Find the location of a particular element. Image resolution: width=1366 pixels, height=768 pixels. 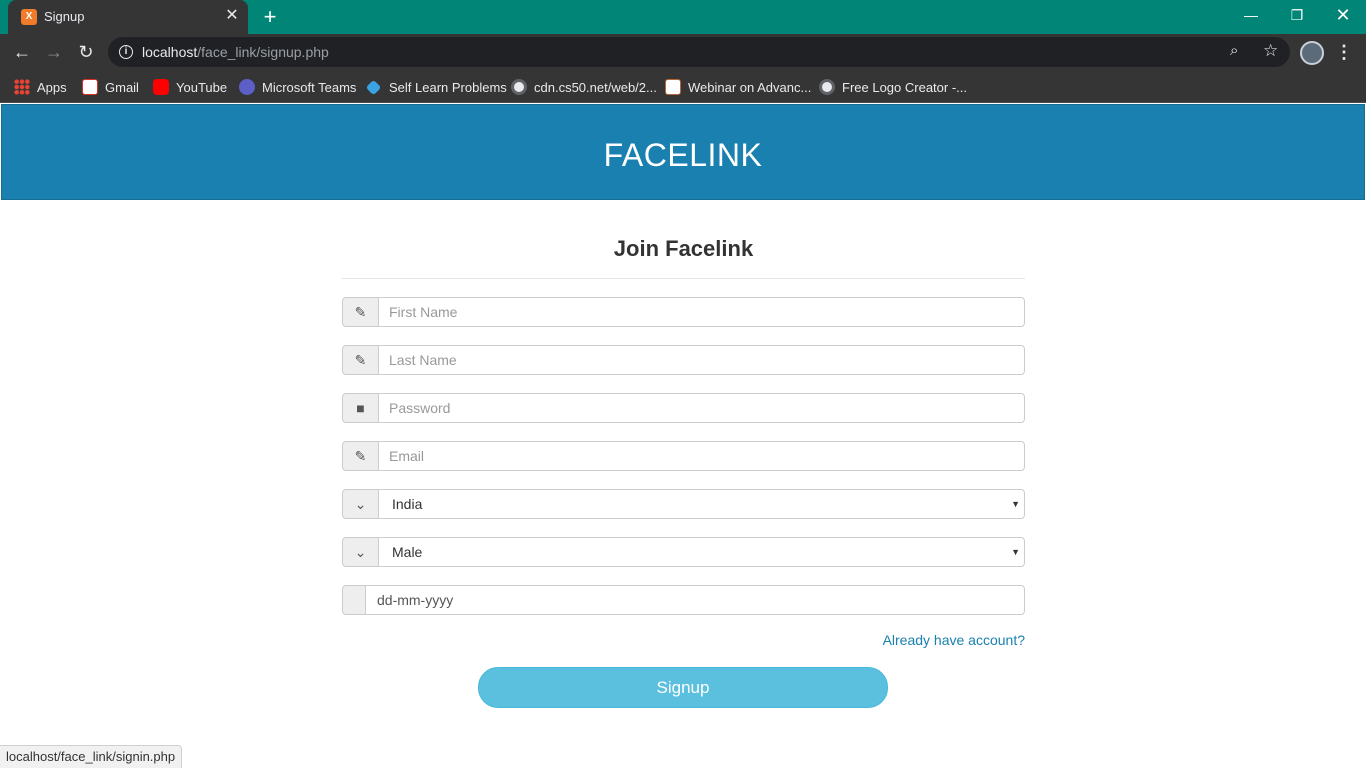

bookmark-label: Microsoft Teams is located at coordinates (309, 87).